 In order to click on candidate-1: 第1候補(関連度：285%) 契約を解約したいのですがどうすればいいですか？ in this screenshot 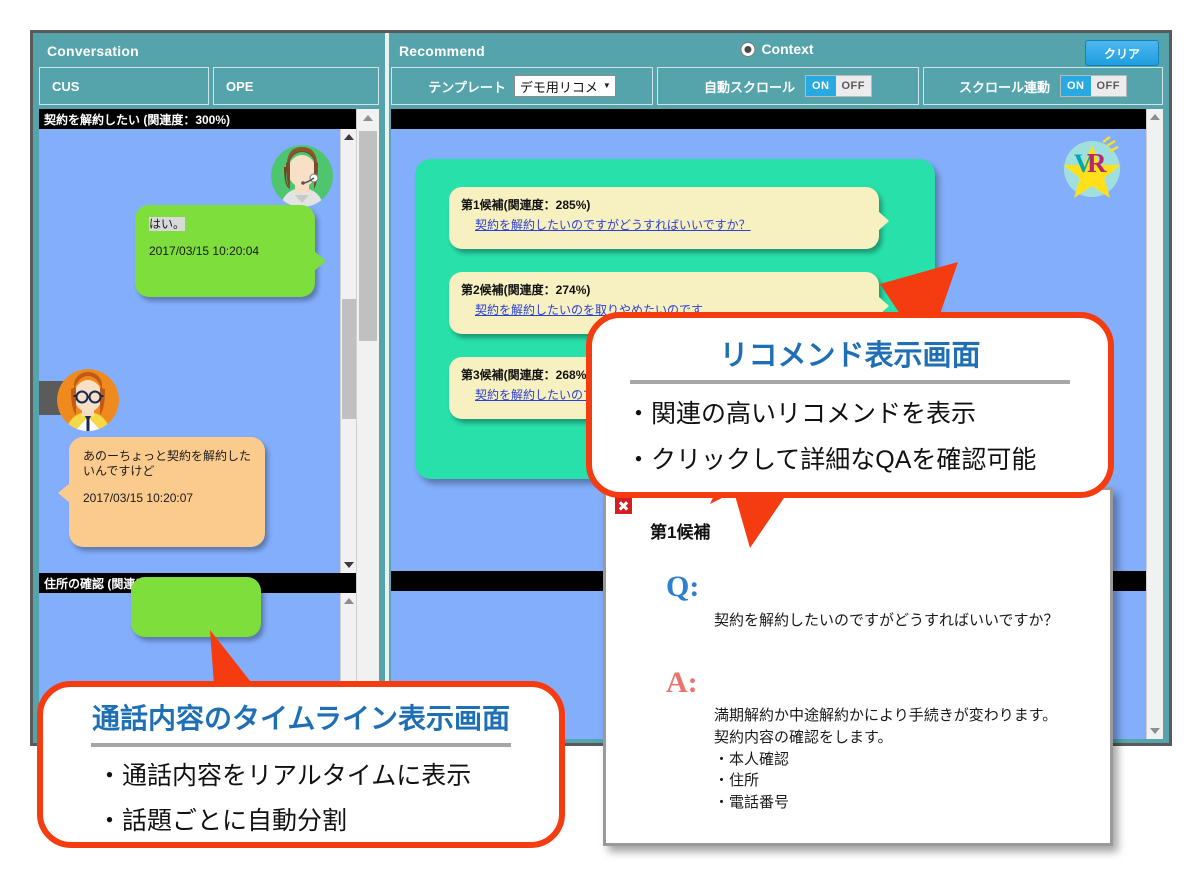, I will do `click(669, 218)`.